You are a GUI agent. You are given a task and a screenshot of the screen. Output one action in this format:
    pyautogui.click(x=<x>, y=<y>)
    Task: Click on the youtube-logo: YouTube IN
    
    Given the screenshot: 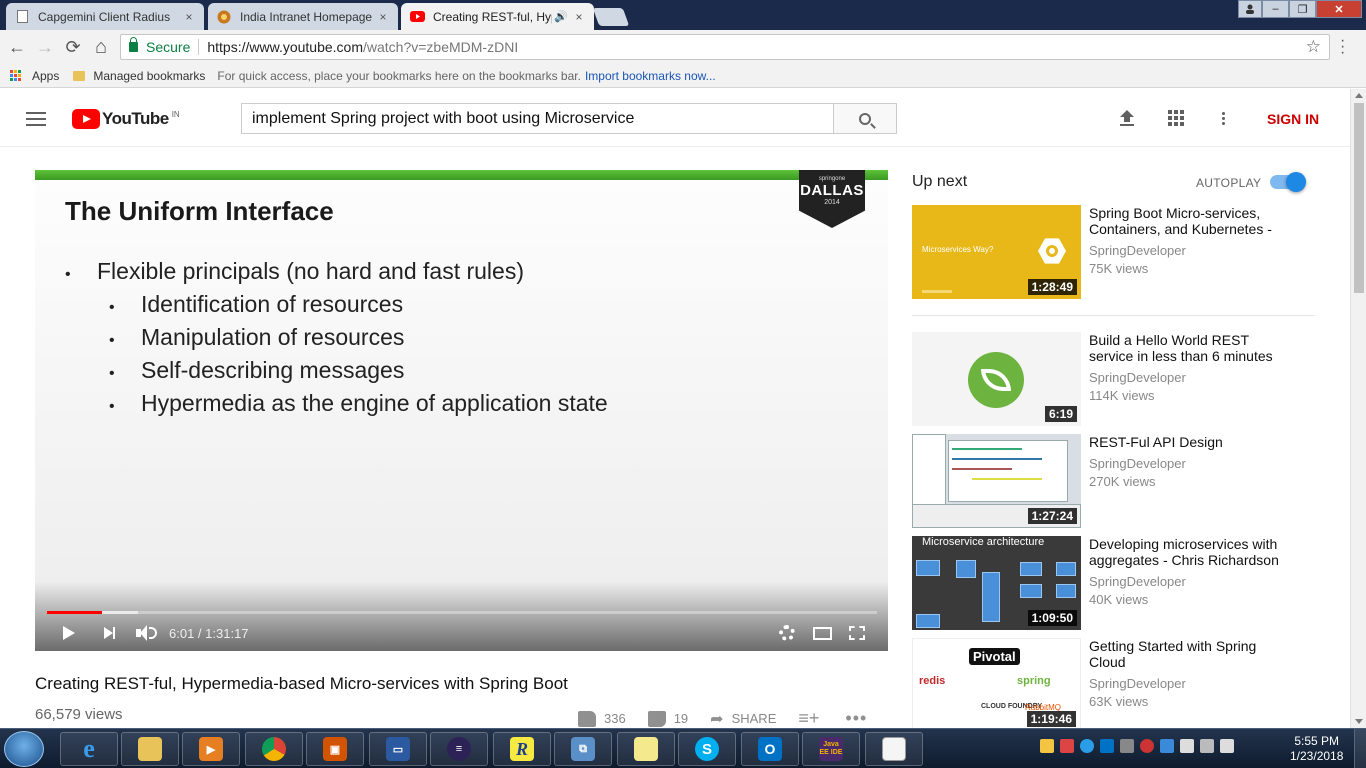 What is the action you would take?
    pyautogui.click(x=126, y=119)
    